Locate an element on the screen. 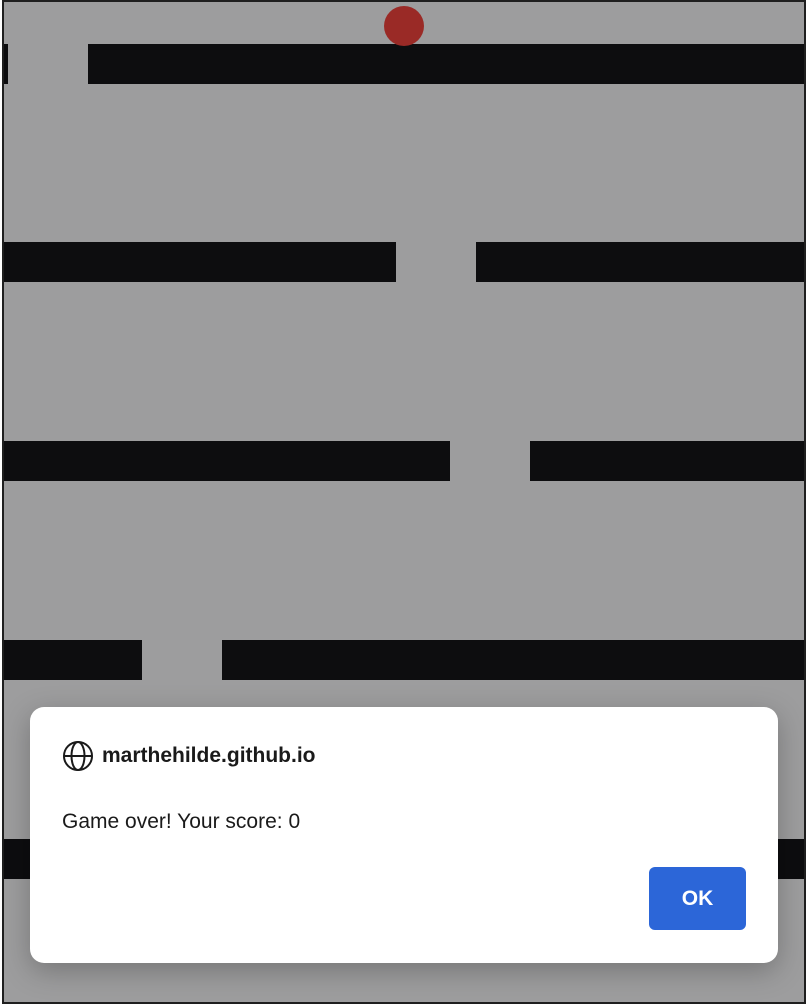  dialog-origin-title: marthehilde.github.io is located at coordinates (209, 755).